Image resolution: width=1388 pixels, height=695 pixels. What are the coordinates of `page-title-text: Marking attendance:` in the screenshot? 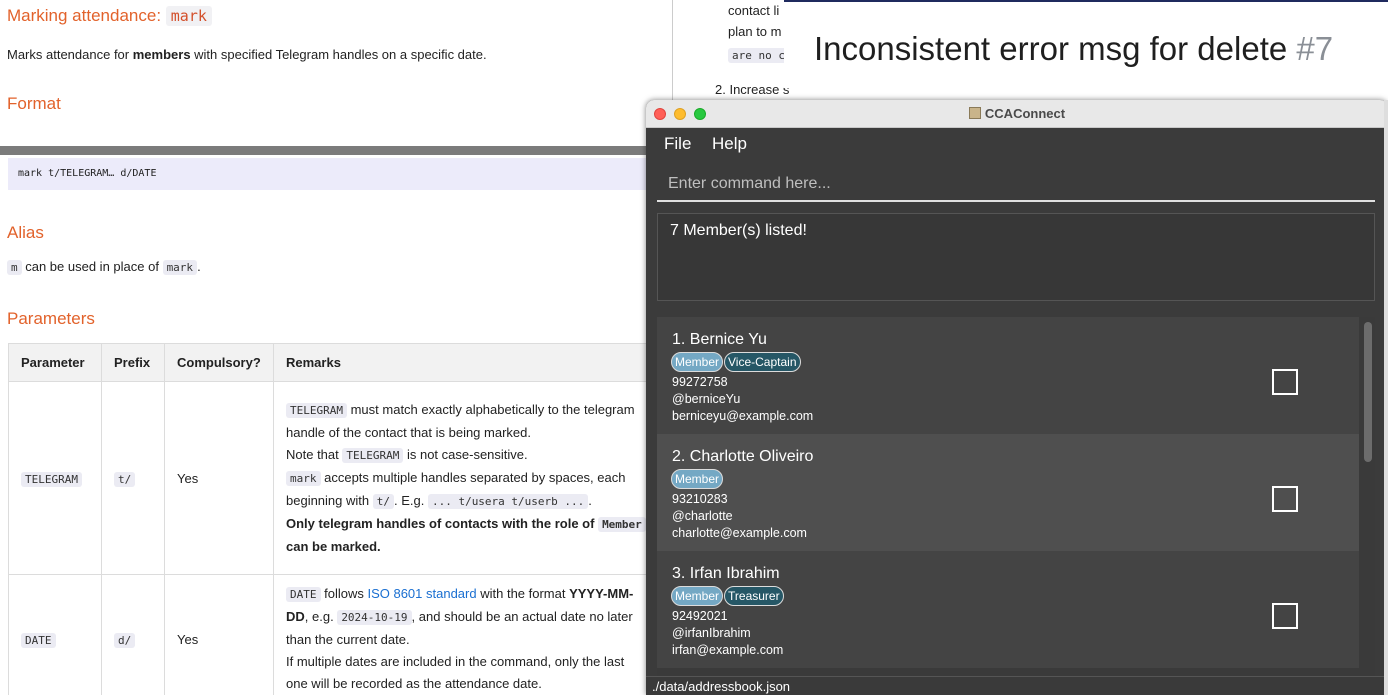 It's located at (84, 15).